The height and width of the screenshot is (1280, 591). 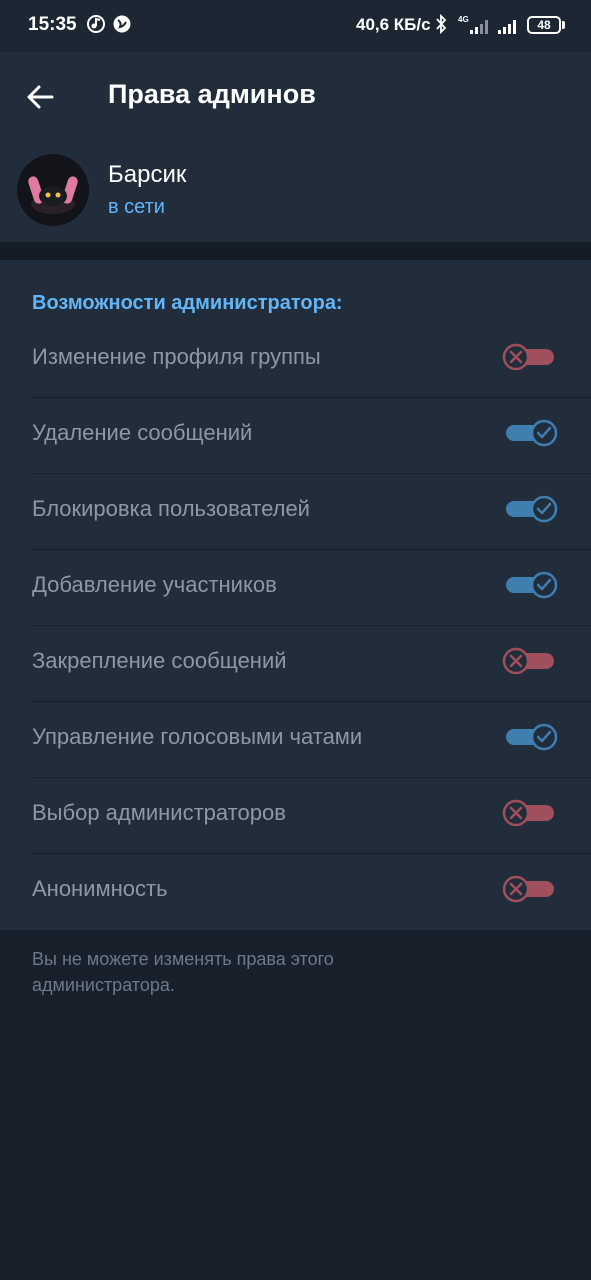 What do you see at coordinates (295, 892) in the screenshot?
I see `permission-row: Анонимность` at bounding box center [295, 892].